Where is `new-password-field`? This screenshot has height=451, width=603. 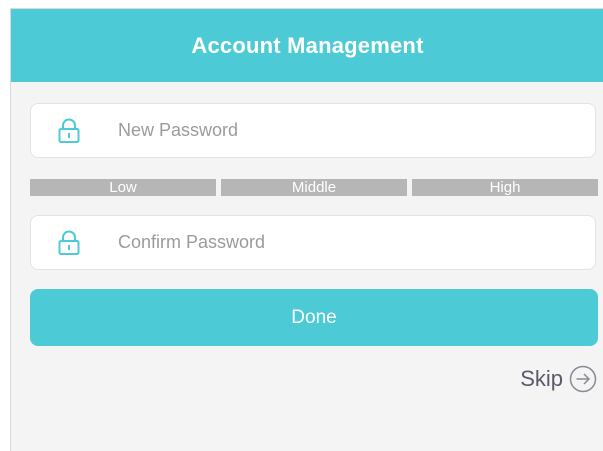 new-password-field is located at coordinates (313, 130).